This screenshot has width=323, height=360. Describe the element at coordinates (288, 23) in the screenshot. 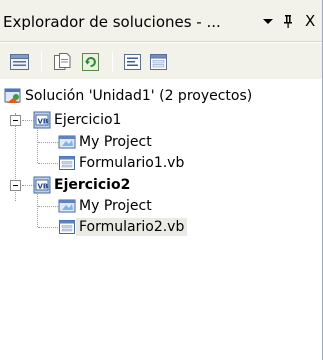

I see `pin-icon` at that location.